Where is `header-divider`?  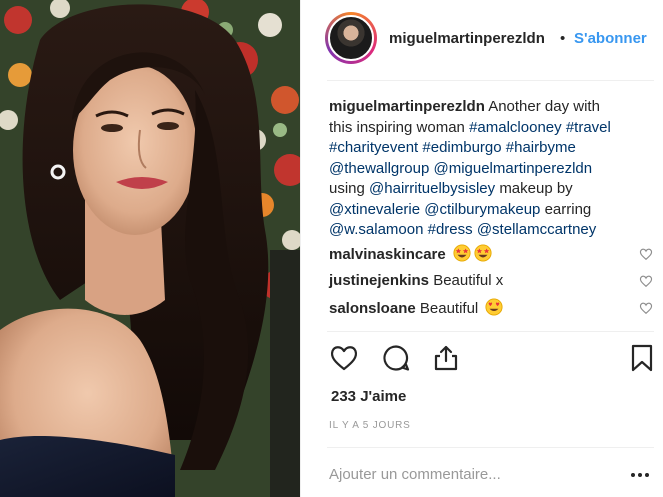 header-divider is located at coordinates (490, 80).